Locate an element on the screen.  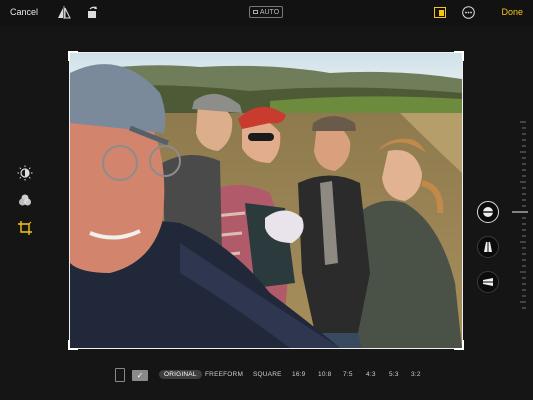
ratio-7-5: 7:5 is located at coordinates (348, 374).